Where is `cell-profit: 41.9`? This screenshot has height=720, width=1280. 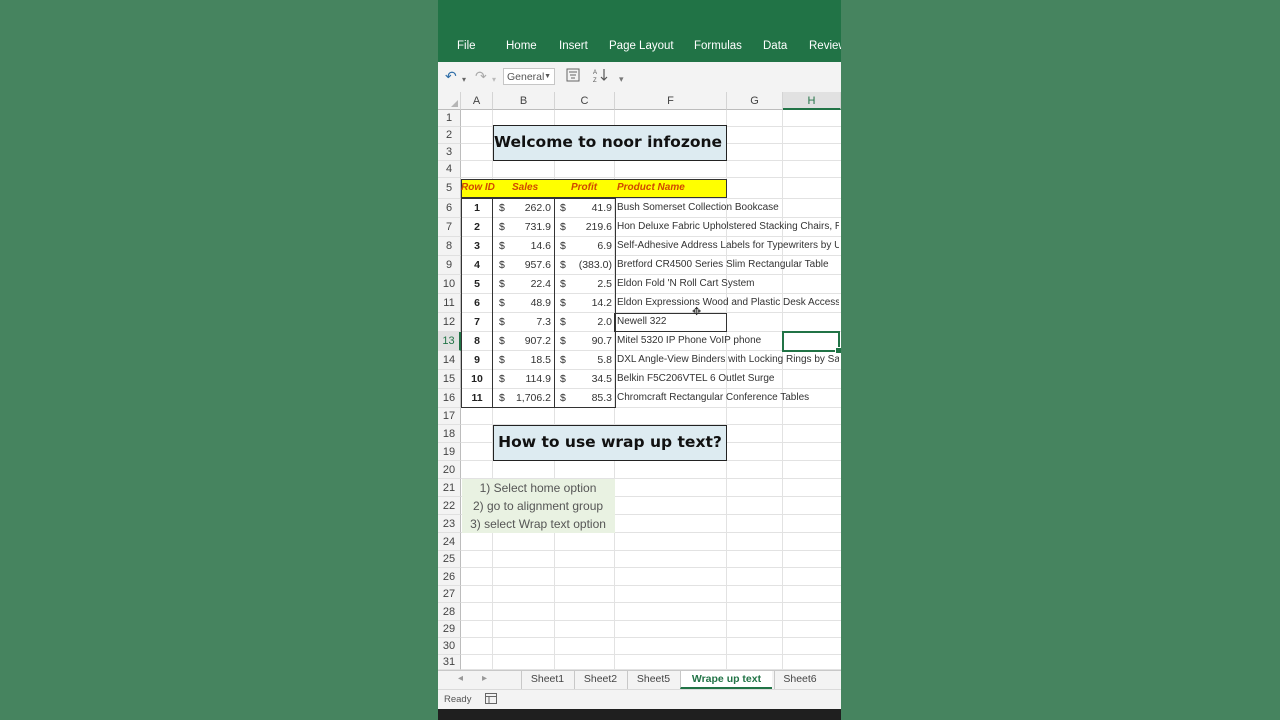 cell-profit: 41.9 is located at coordinates (601, 208).